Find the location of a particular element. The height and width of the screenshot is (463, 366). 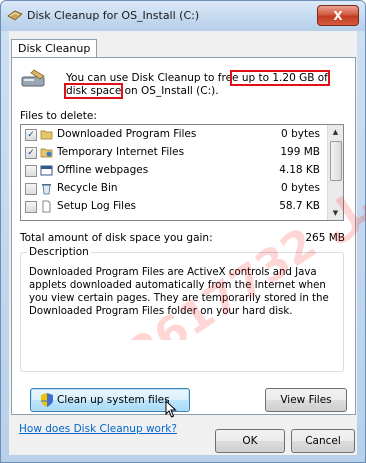

files-to-delete-label: Files to delete: is located at coordinates (58, 116).